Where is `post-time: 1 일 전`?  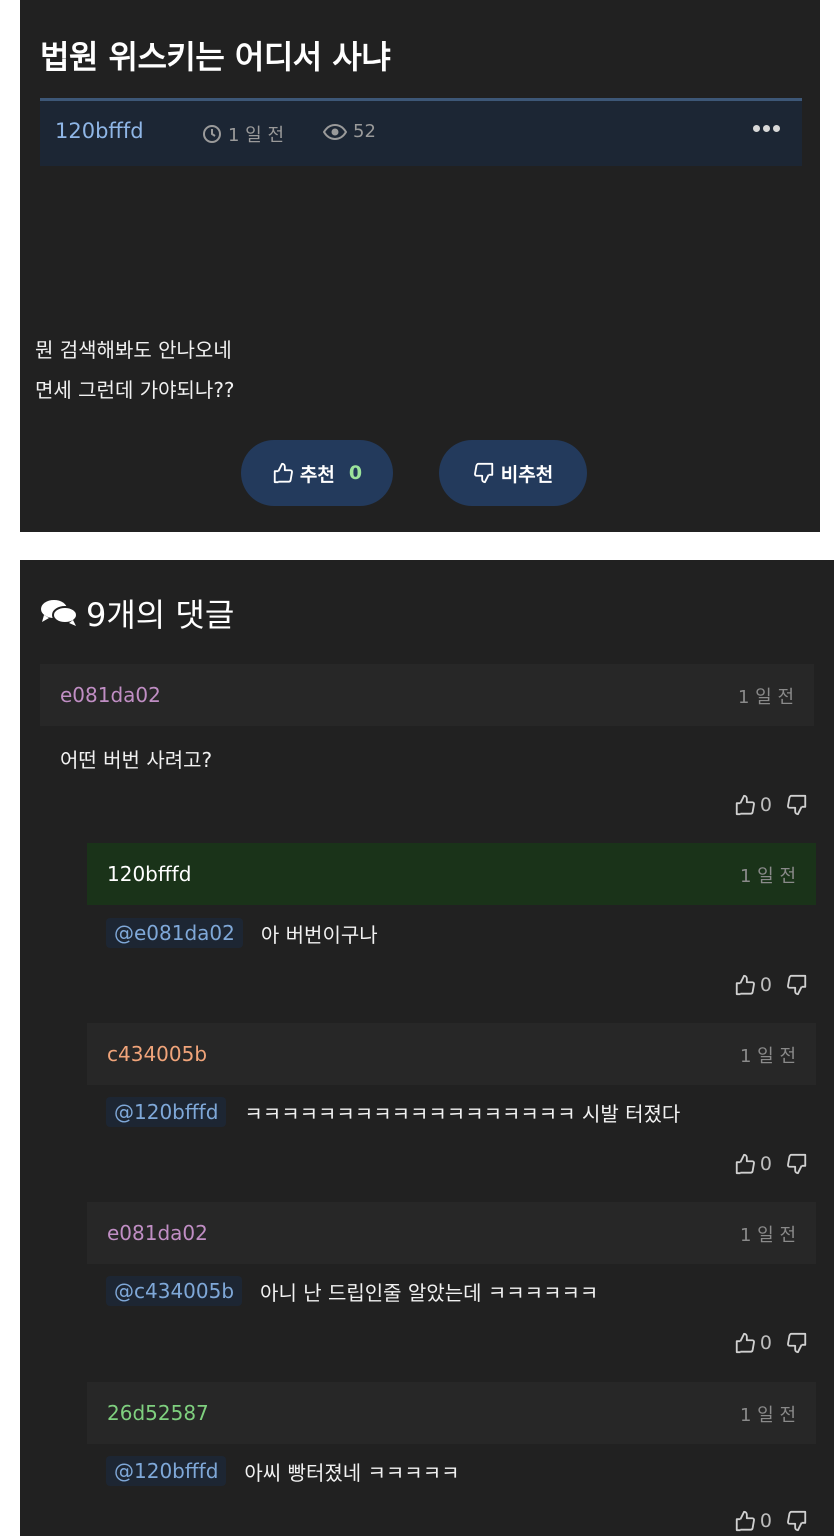
post-time: 1 일 전 is located at coordinates (243, 134).